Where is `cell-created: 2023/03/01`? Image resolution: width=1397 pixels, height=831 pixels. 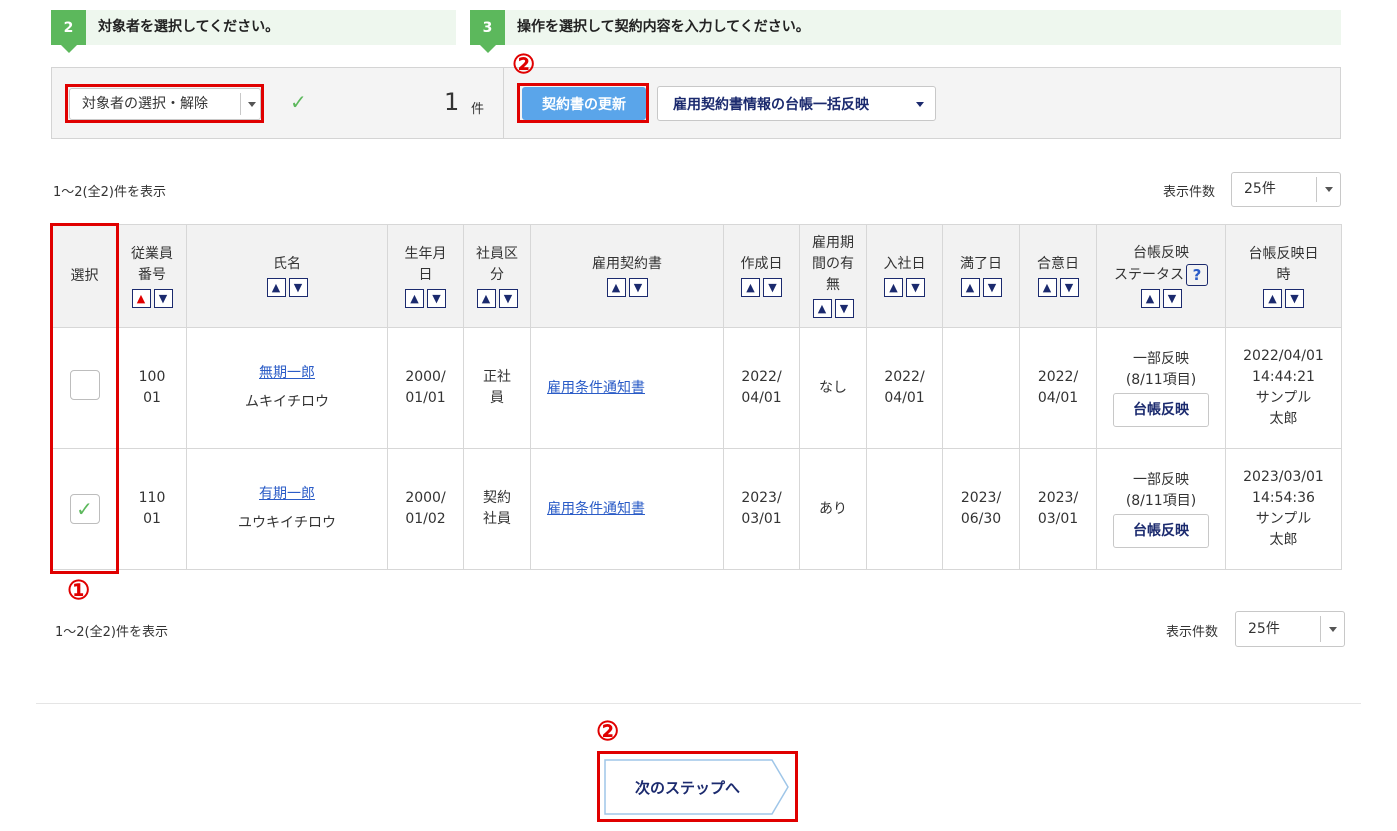 cell-created: 2023/03/01 is located at coordinates (761, 509).